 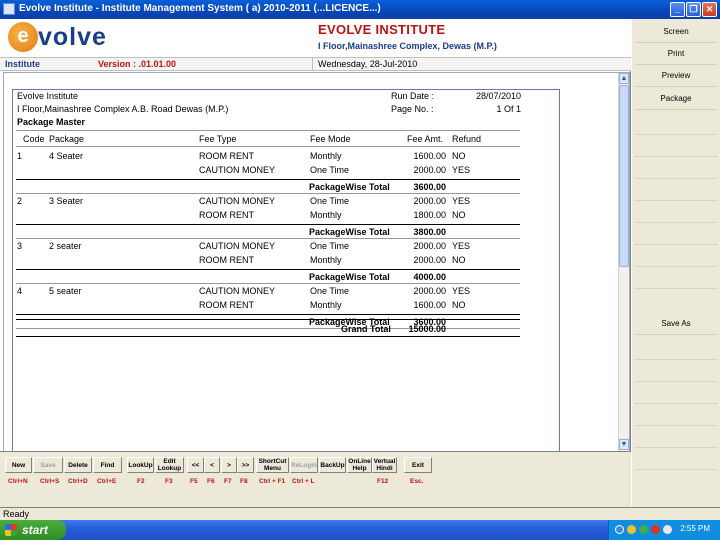 I want to click on package-name: 4 Seater, so click(x=66, y=156).